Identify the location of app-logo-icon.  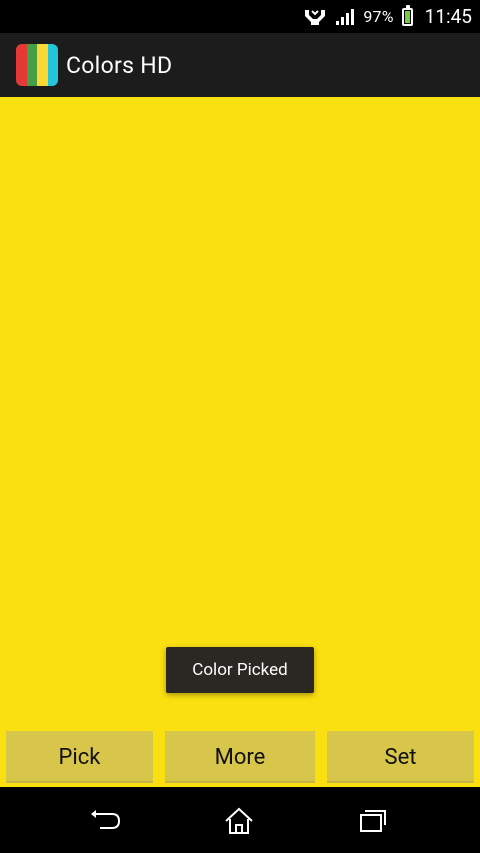
(37, 65).